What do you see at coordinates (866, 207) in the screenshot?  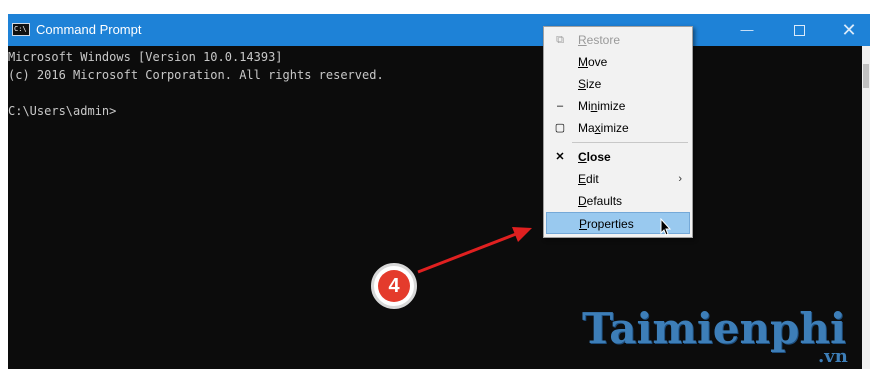 I see `vertical-scrollbar` at bounding box center [866, 207].